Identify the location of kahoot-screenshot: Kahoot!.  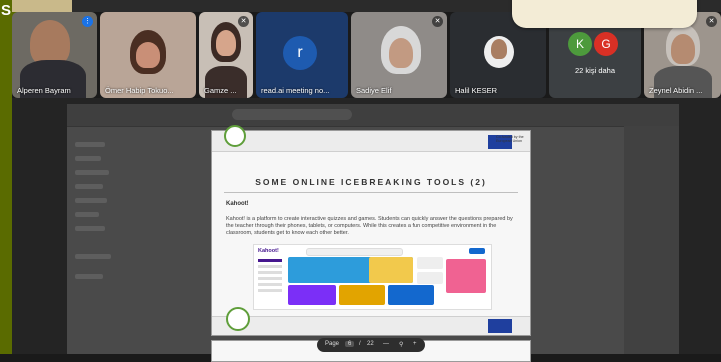
(372, 277).